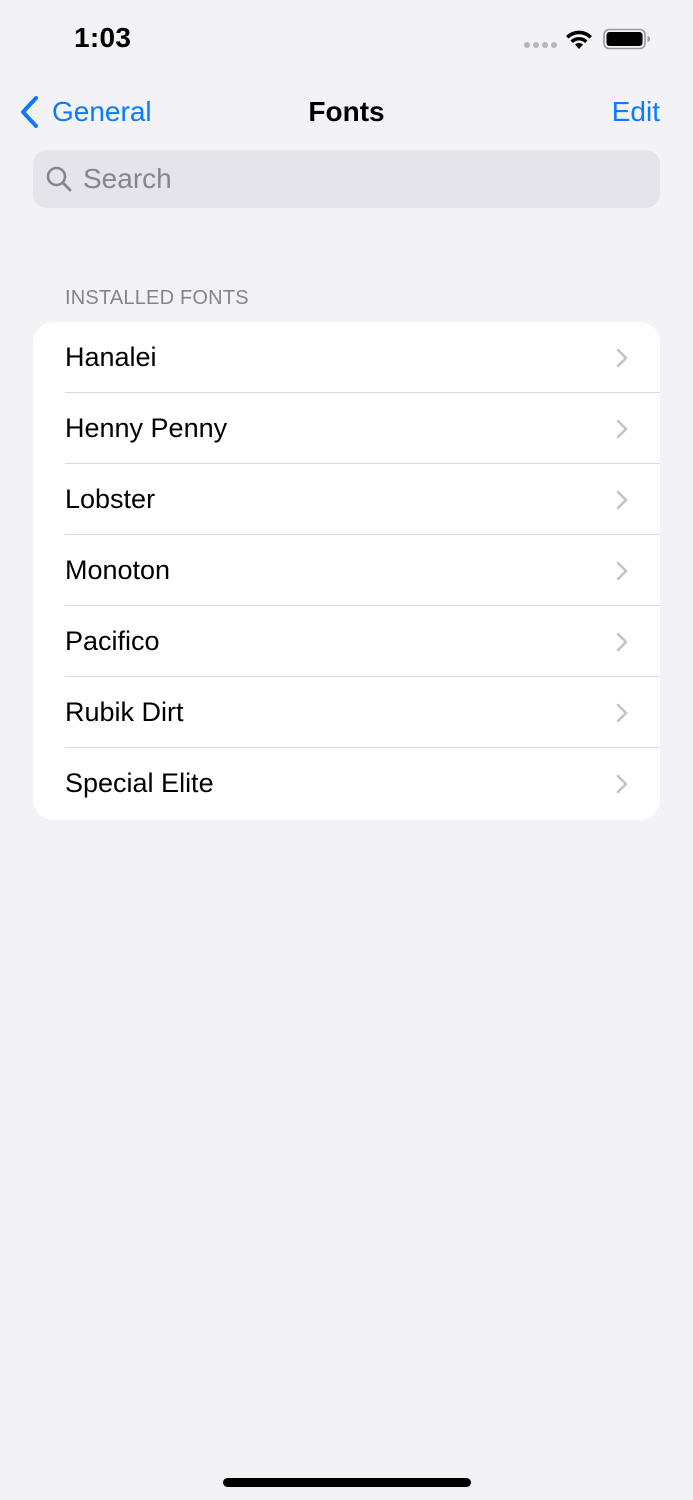 The height and width of the screenshot is (1500, 693). I want to click on font-row-special-elite: Special Elite, so click(346, 783).